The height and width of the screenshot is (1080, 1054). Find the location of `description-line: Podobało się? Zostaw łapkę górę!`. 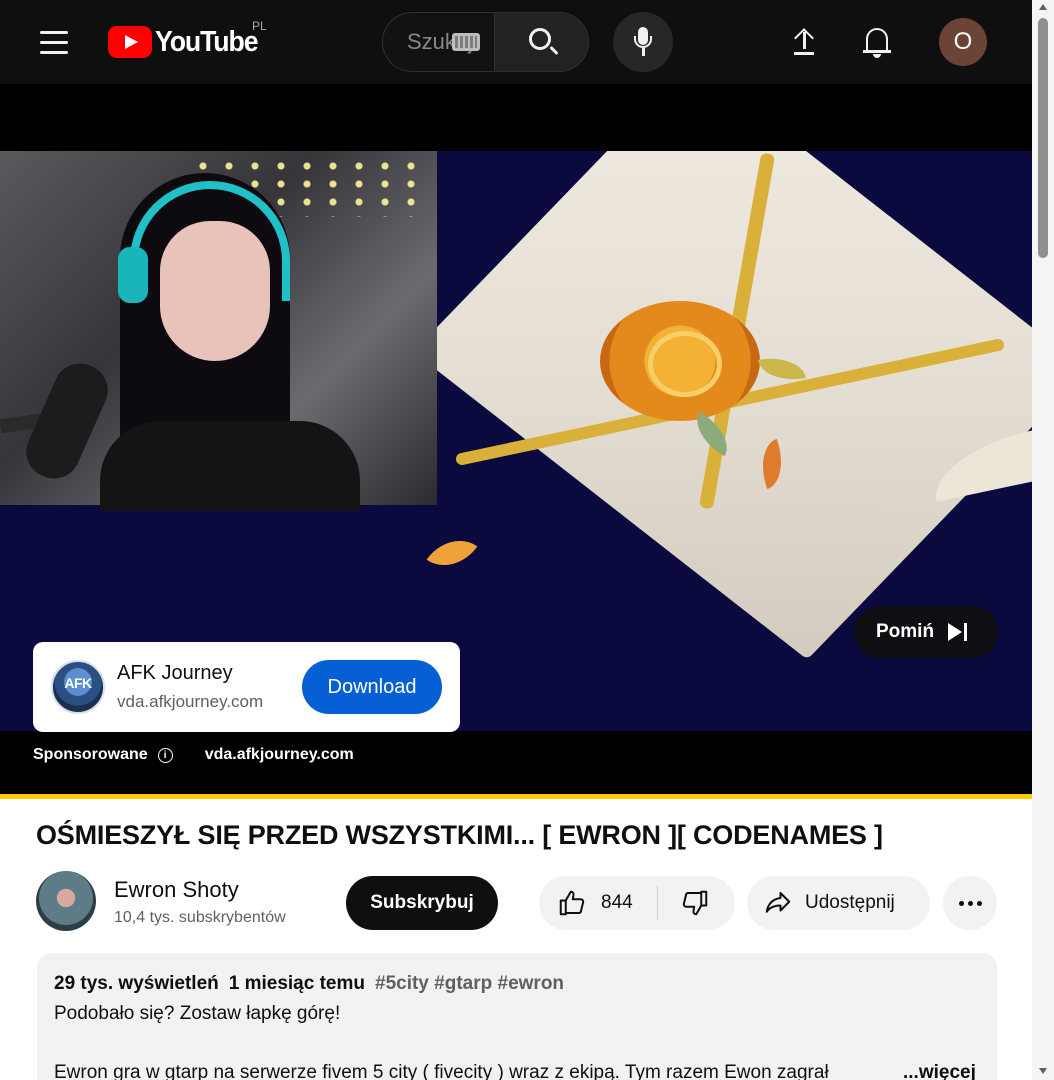

description-line: Podobało się? Zostaw łapkę górę! is located at coordinates (197, 1013).